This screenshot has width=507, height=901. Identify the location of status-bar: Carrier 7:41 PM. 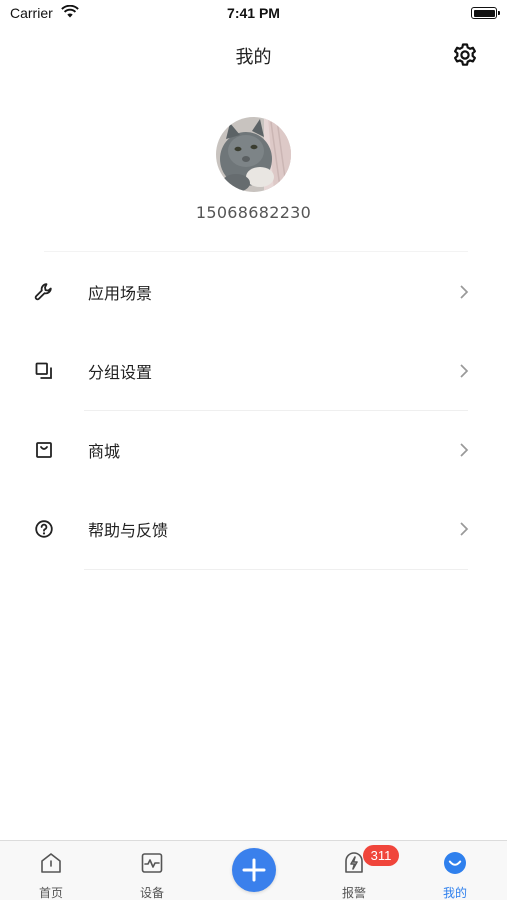
(253, 14).